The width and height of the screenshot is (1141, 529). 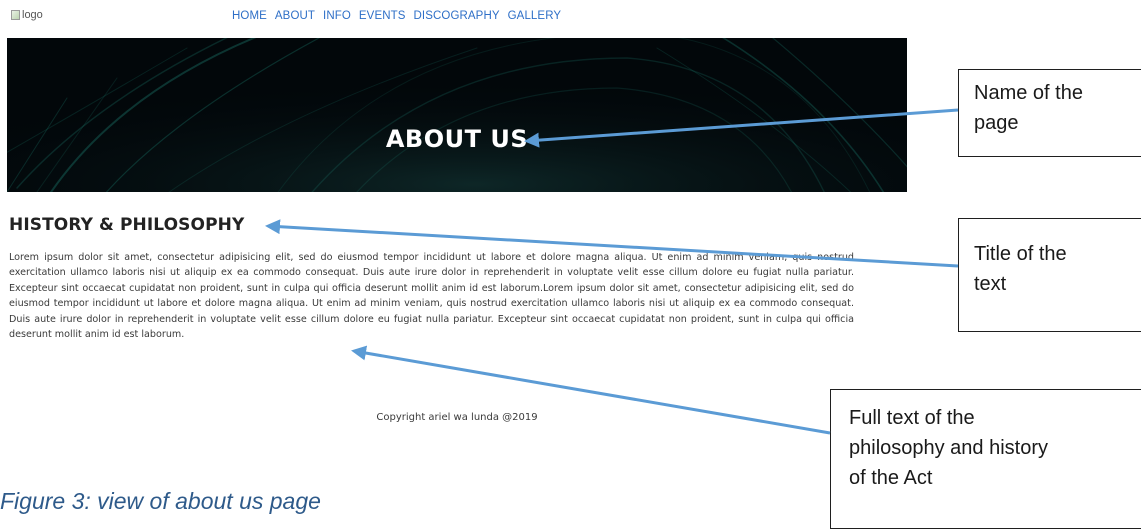 What do you see at coordinates (741, 128) in the screenshot?
I see `arrow-to-page-title` at bounding box center [741, 128].